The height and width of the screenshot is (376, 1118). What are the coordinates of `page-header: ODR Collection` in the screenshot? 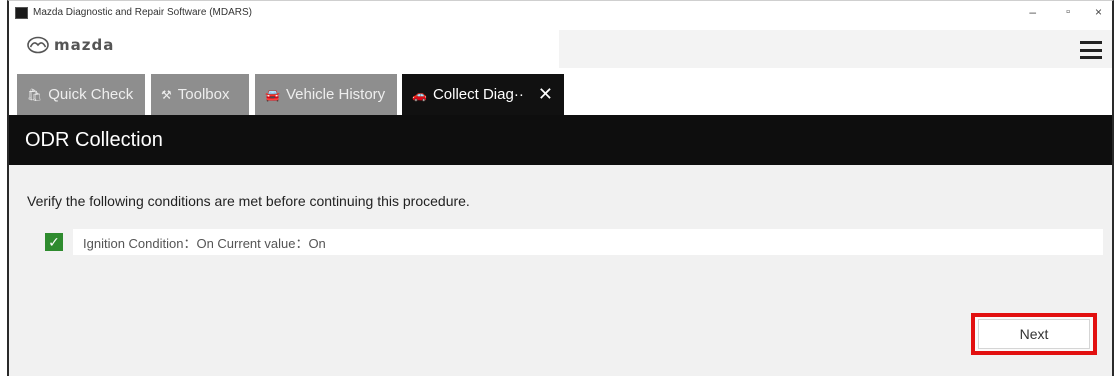 It's located at (560, 140).